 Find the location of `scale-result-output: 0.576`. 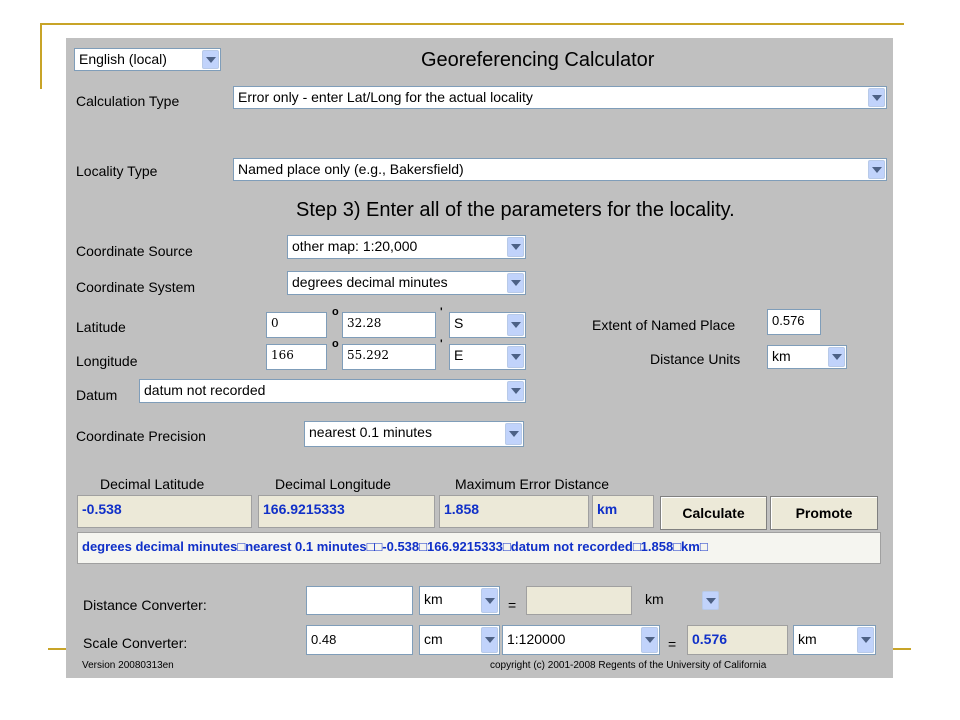

scale-result-output: 0.576 is located at coordinates (737, 640).